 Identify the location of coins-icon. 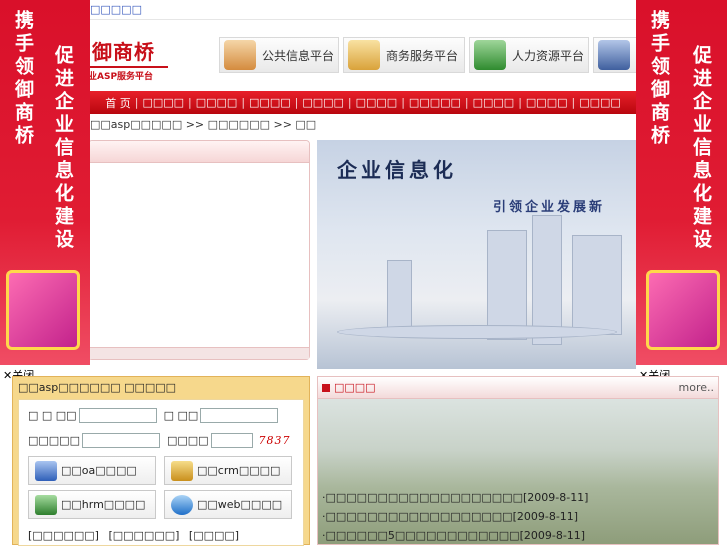
(182, 470).